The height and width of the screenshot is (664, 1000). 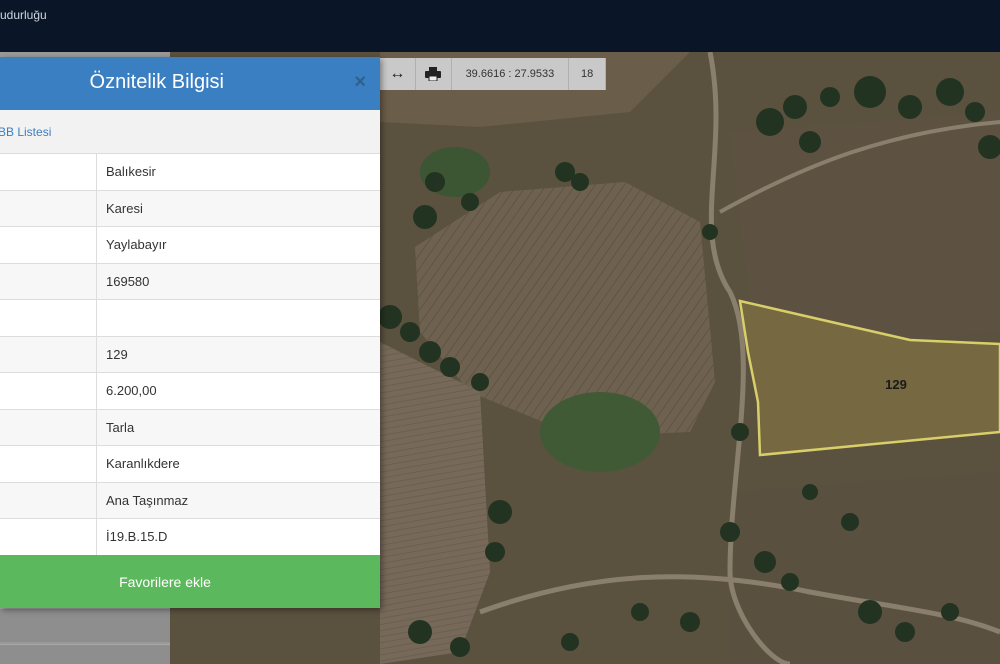 I want to click on table-row: 6.200,00, so click(x=190, y=391).